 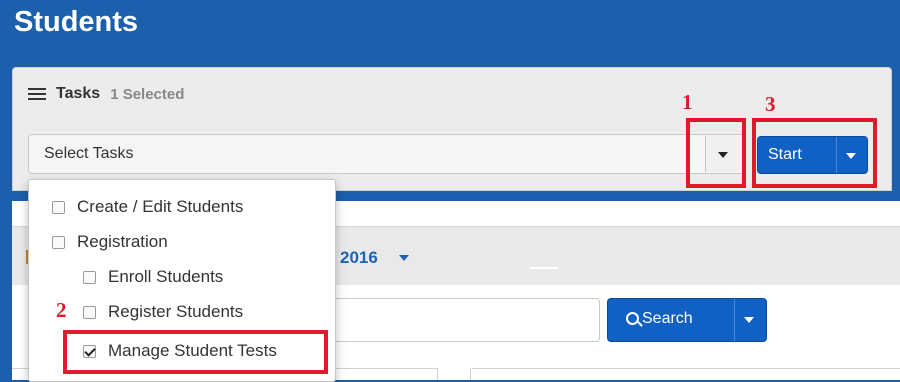 What do you see at coordinates (465, 320) in the screenshot?
I see `search-input` at bounding box center [465, 320].